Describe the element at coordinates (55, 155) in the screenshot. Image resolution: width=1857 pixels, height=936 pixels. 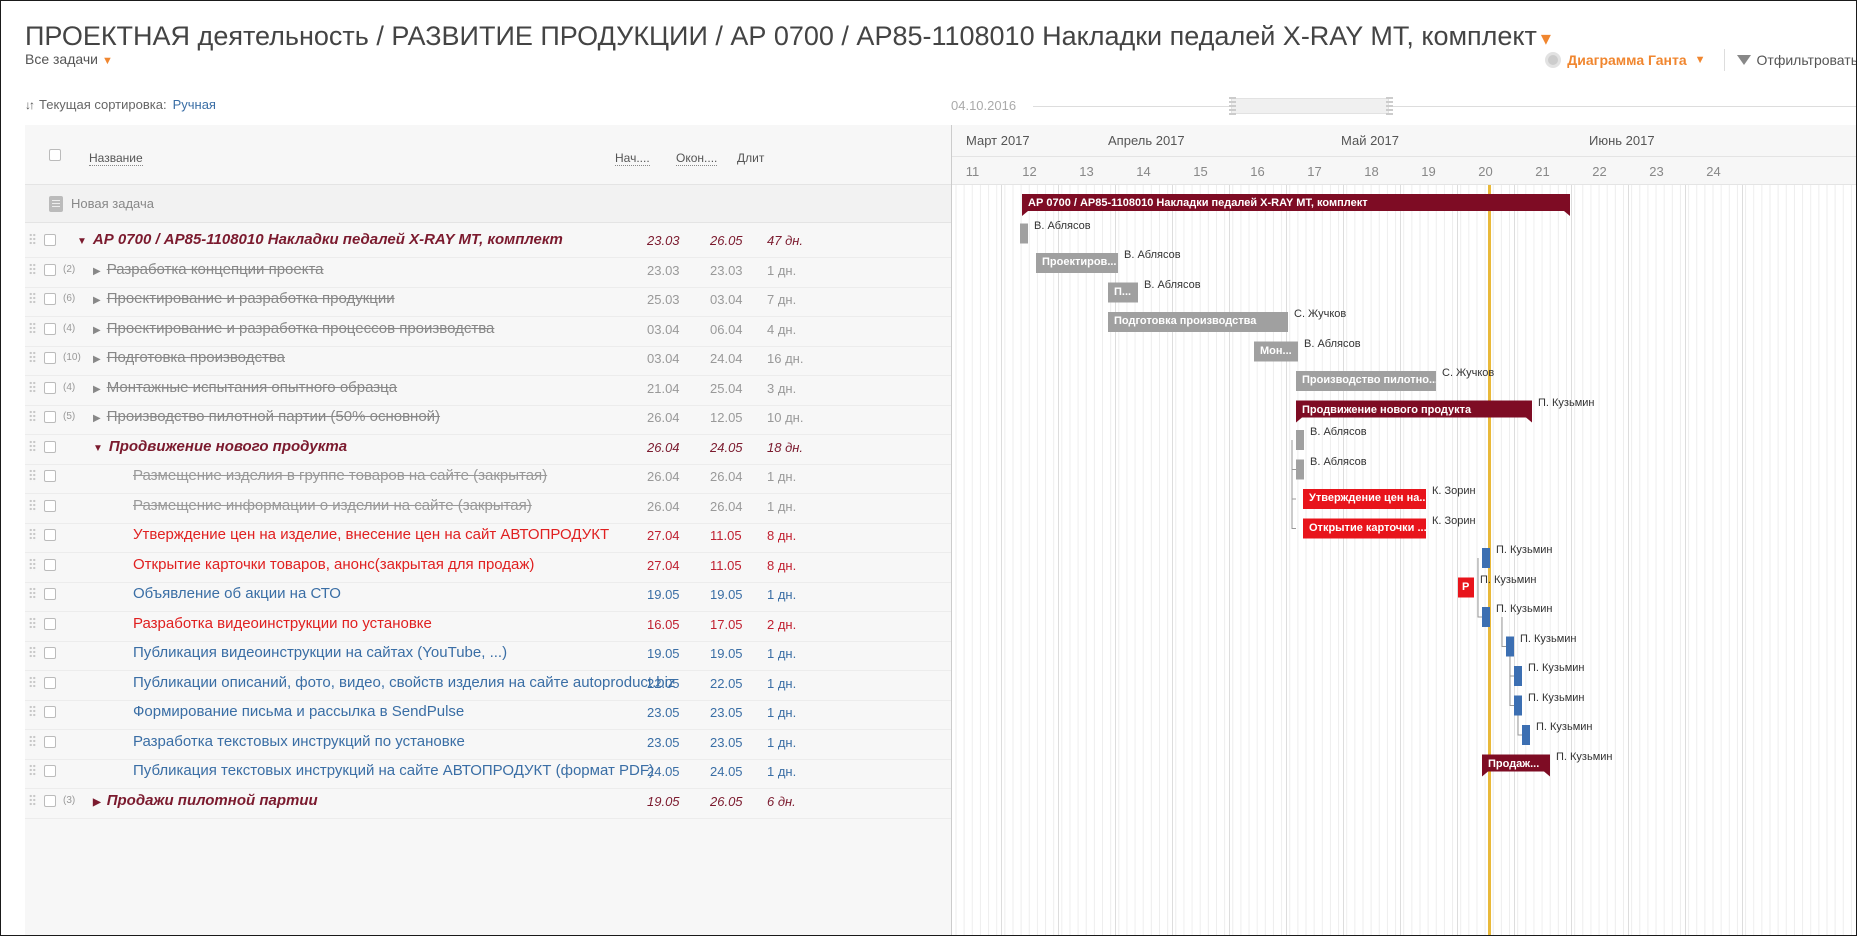
I see `select-all-checkbox` at that location.